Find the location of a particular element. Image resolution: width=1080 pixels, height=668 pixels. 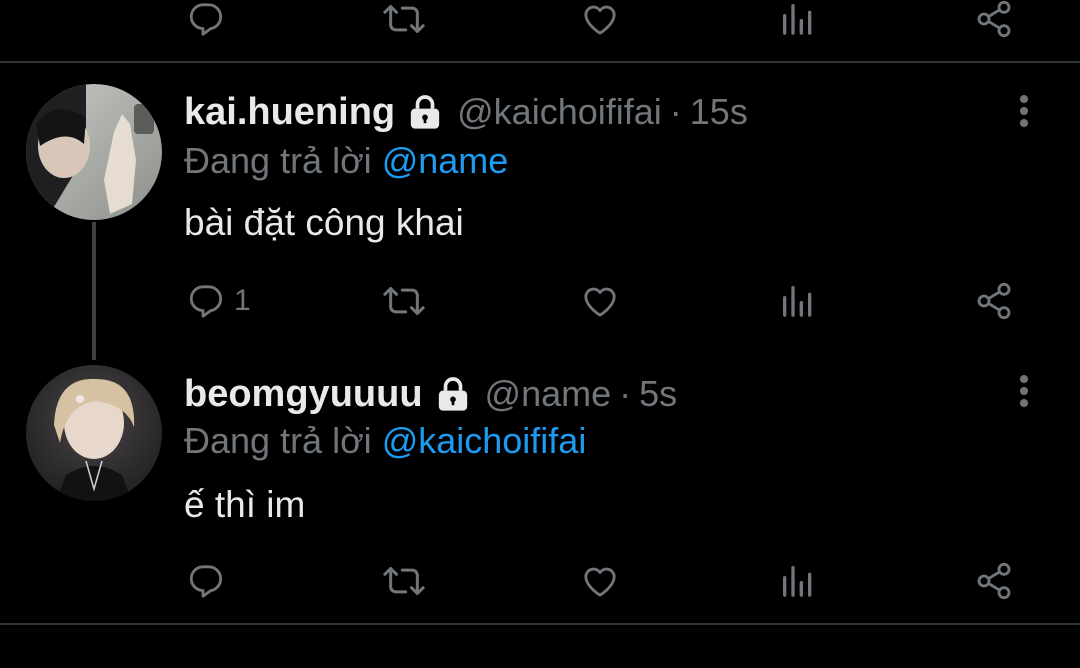

replying-to: Đang trả lời @kaichoififai is located at coordinates (385, 441).